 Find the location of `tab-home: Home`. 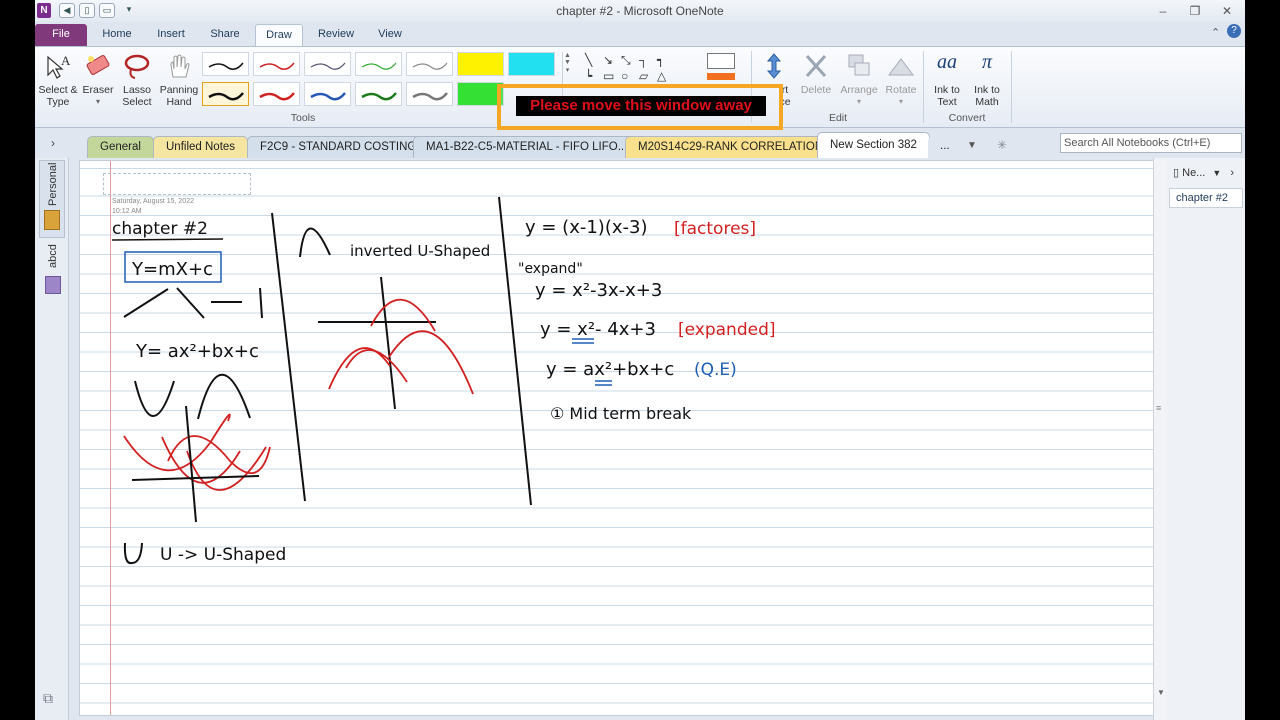

tab-home: Home is located at coordinates (117, 35).